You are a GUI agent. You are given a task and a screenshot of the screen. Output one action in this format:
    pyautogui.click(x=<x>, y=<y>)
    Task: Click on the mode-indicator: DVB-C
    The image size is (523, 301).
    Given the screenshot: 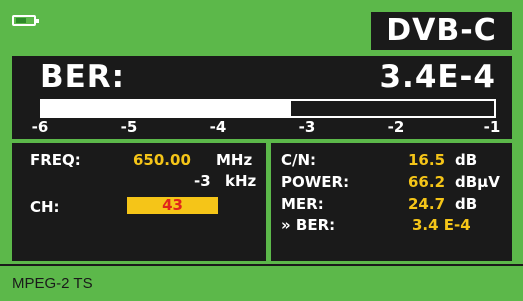 What is the action you would take?
    pyautogui.click(x=441, y=31)
    